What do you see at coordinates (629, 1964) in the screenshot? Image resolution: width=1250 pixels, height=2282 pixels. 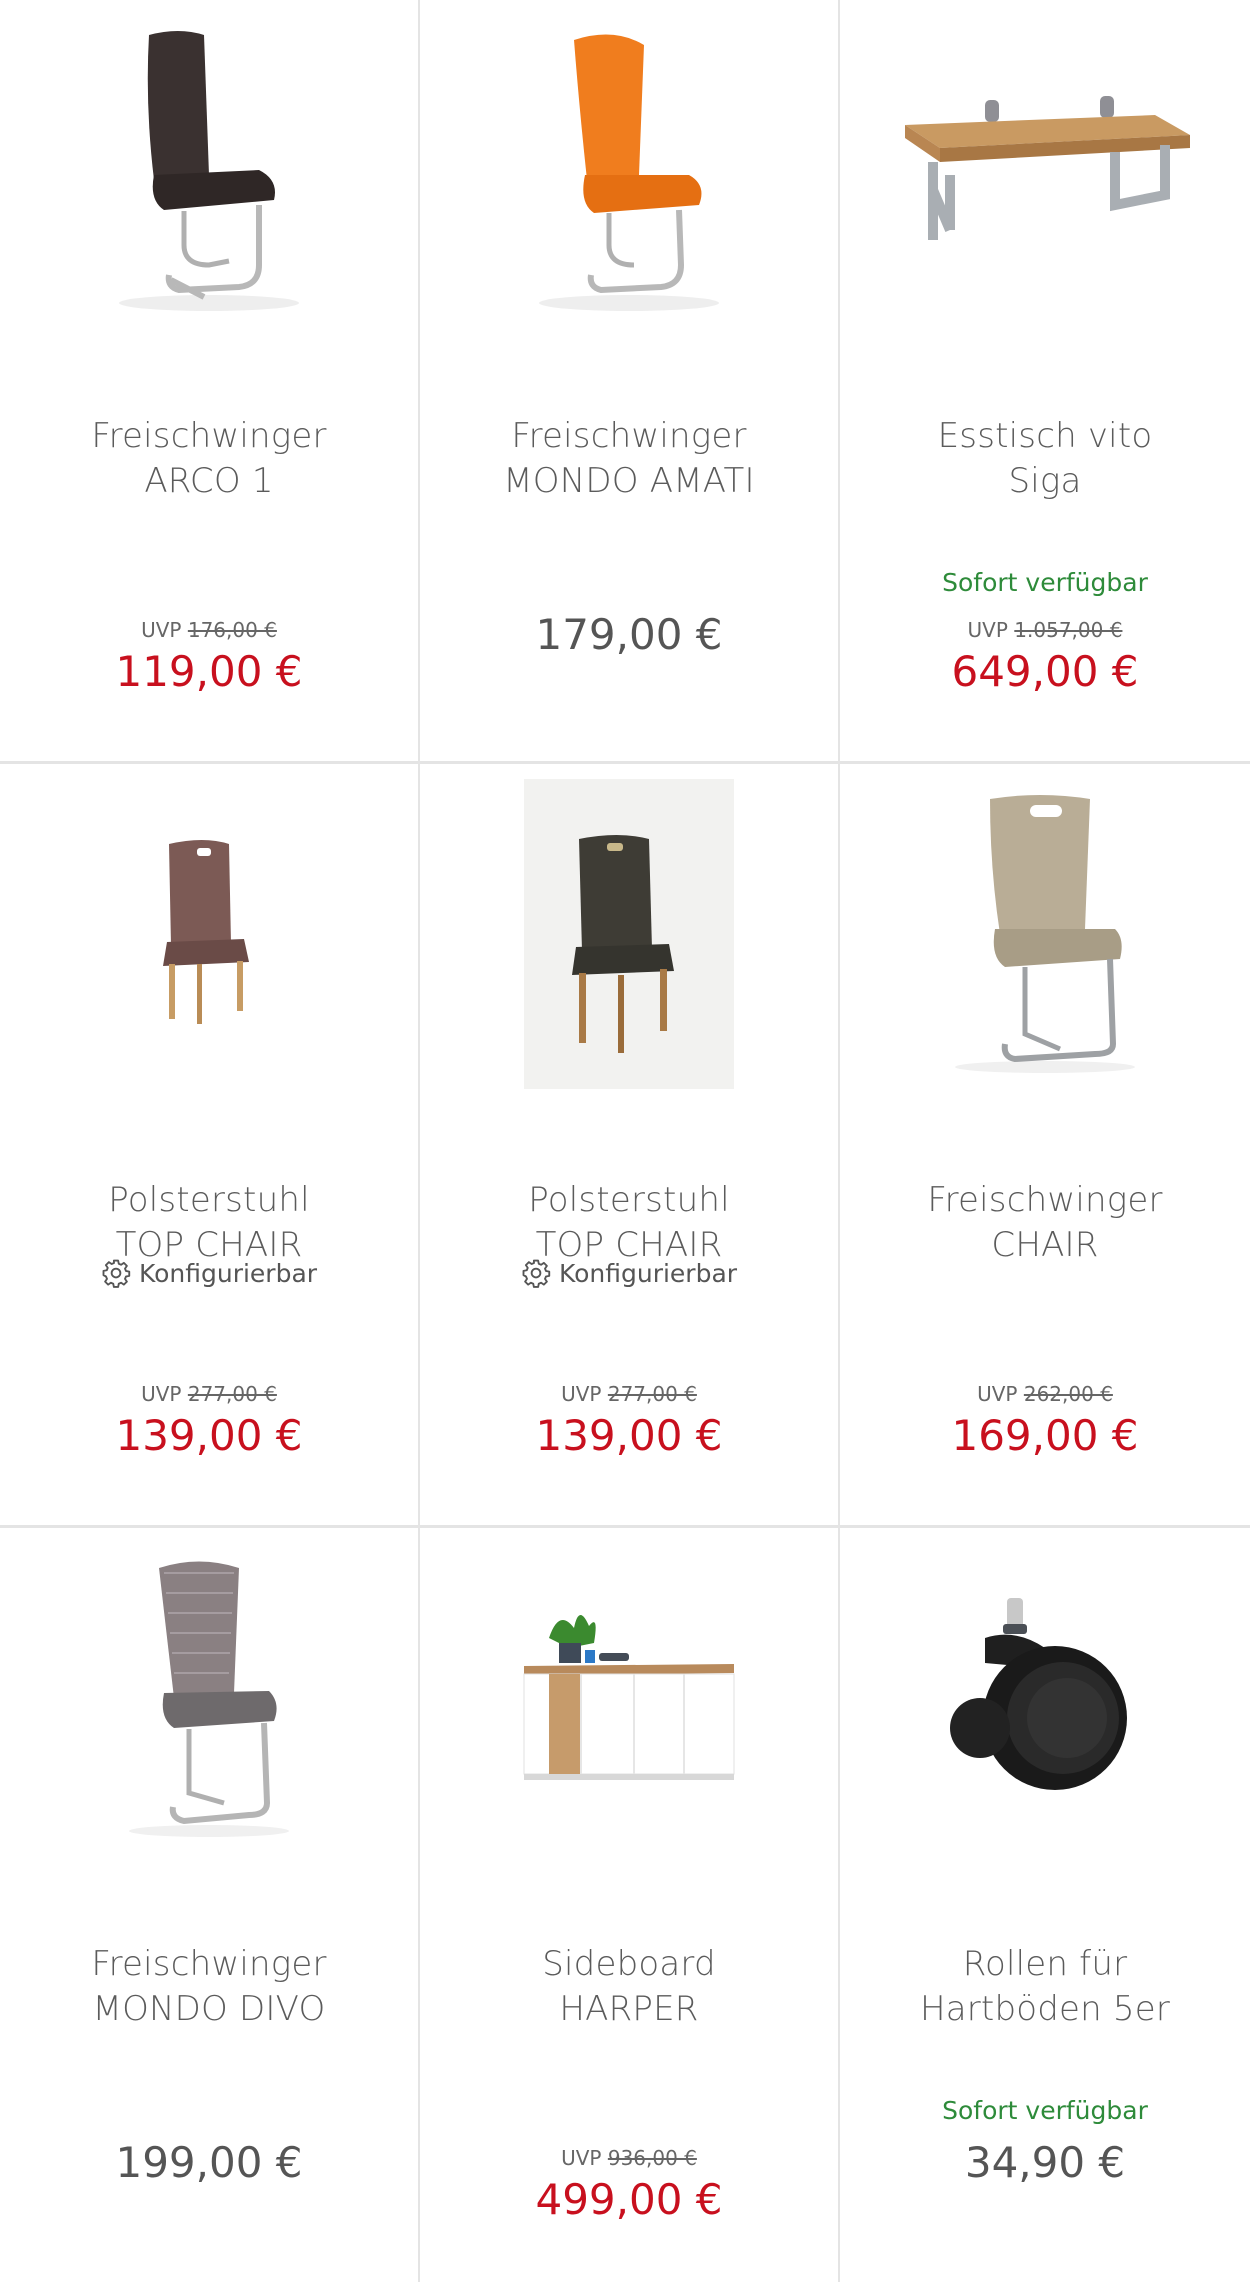 I see `product-name-line1: Sideboard` at bounding box center [629, 1964].